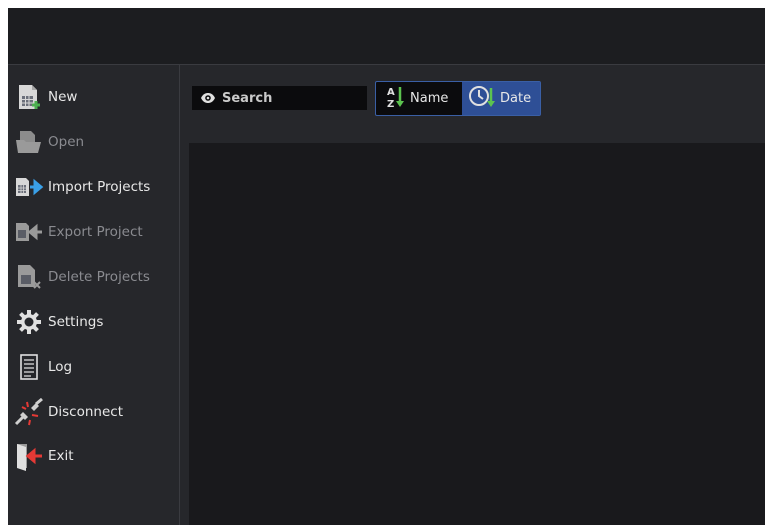 The height and width of the screenshot is (525, 765). What do you see at coordinates (29, 322) in the screenshot?
I see `gear-icon` at bounding box center [29, 322].